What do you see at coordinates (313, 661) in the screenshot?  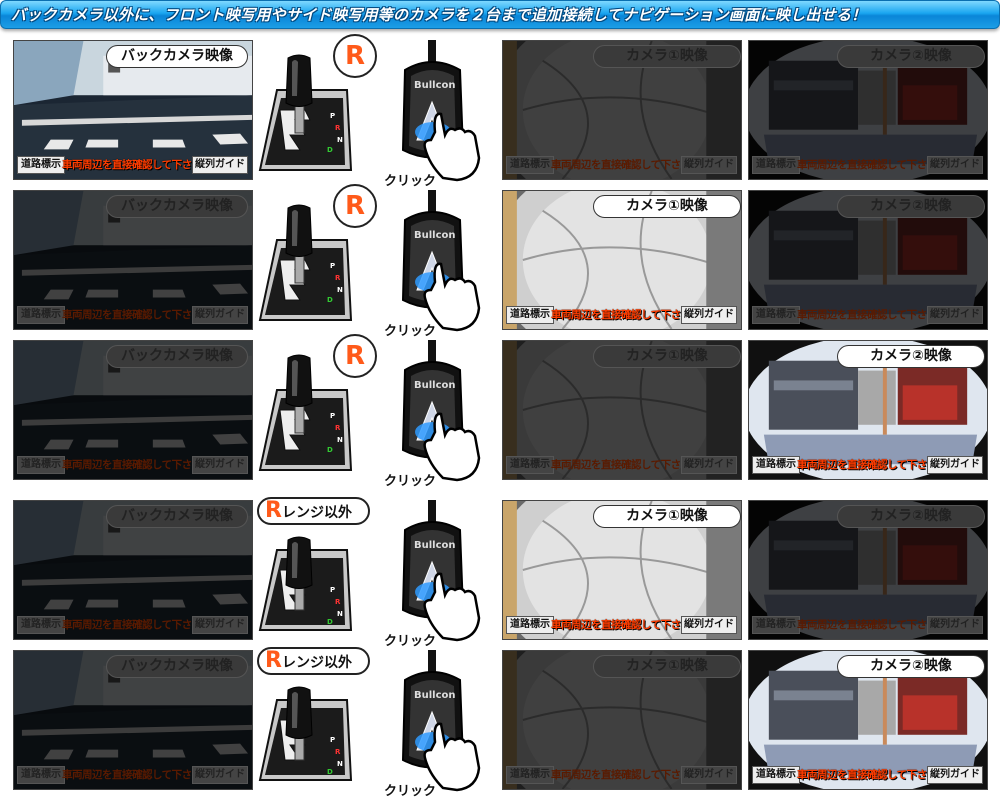 I see `not-r-gear-bubble: Rレンジ以外` at bounding box center [313, 661].